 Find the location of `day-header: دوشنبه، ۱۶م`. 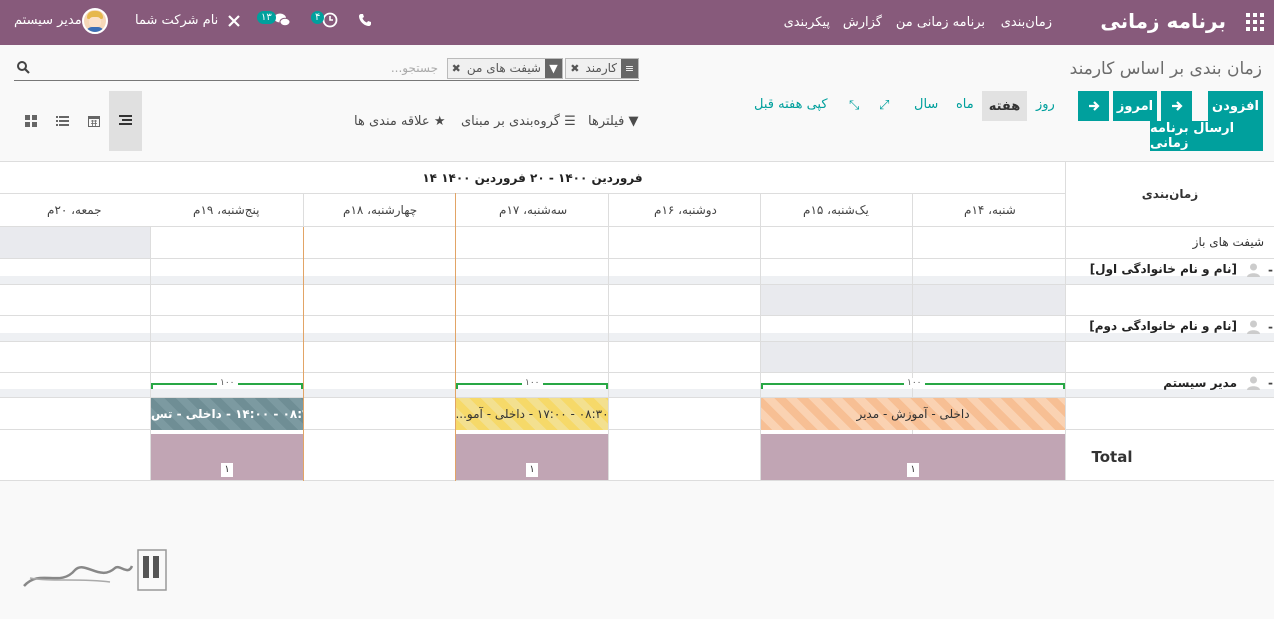

day-header: دوشنبه، ۱۶م is located at coordinates (685, 210).